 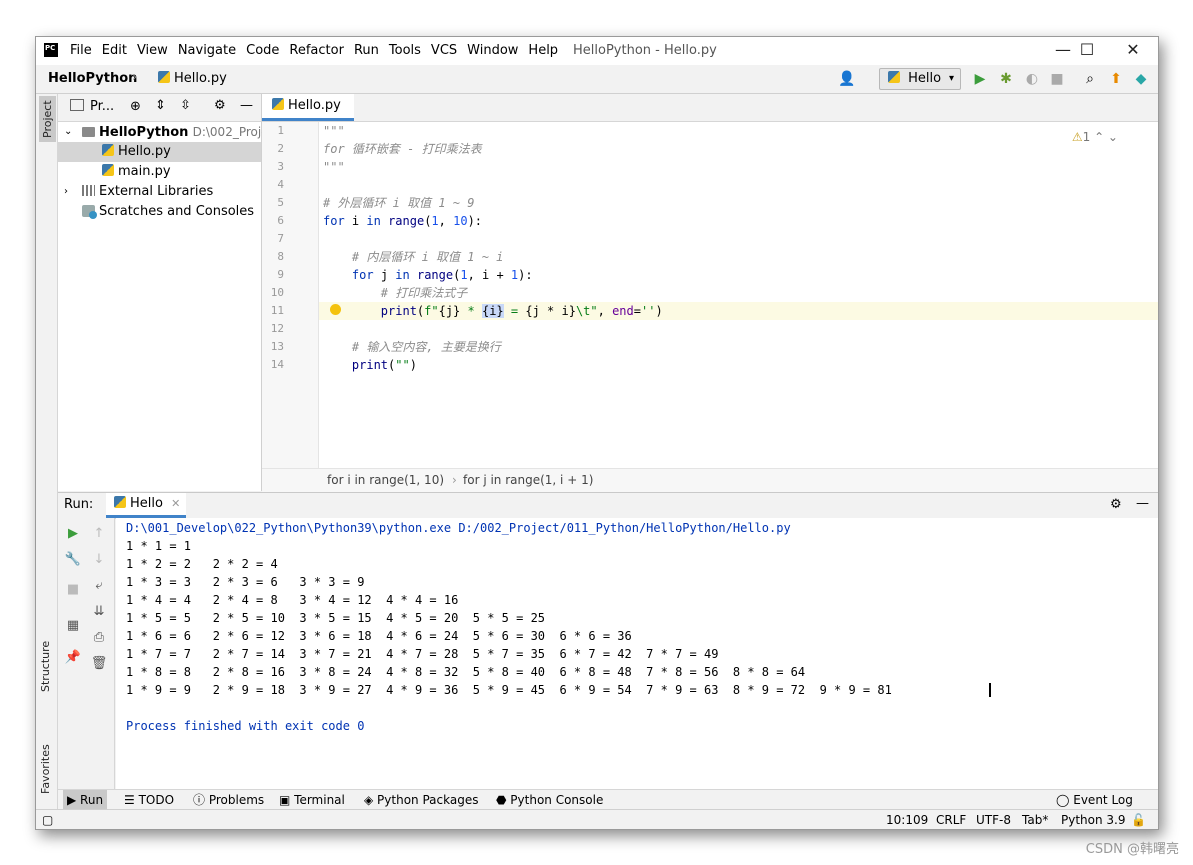 I want to click on search-icon: ⌕, so click(x=1090, y=79).